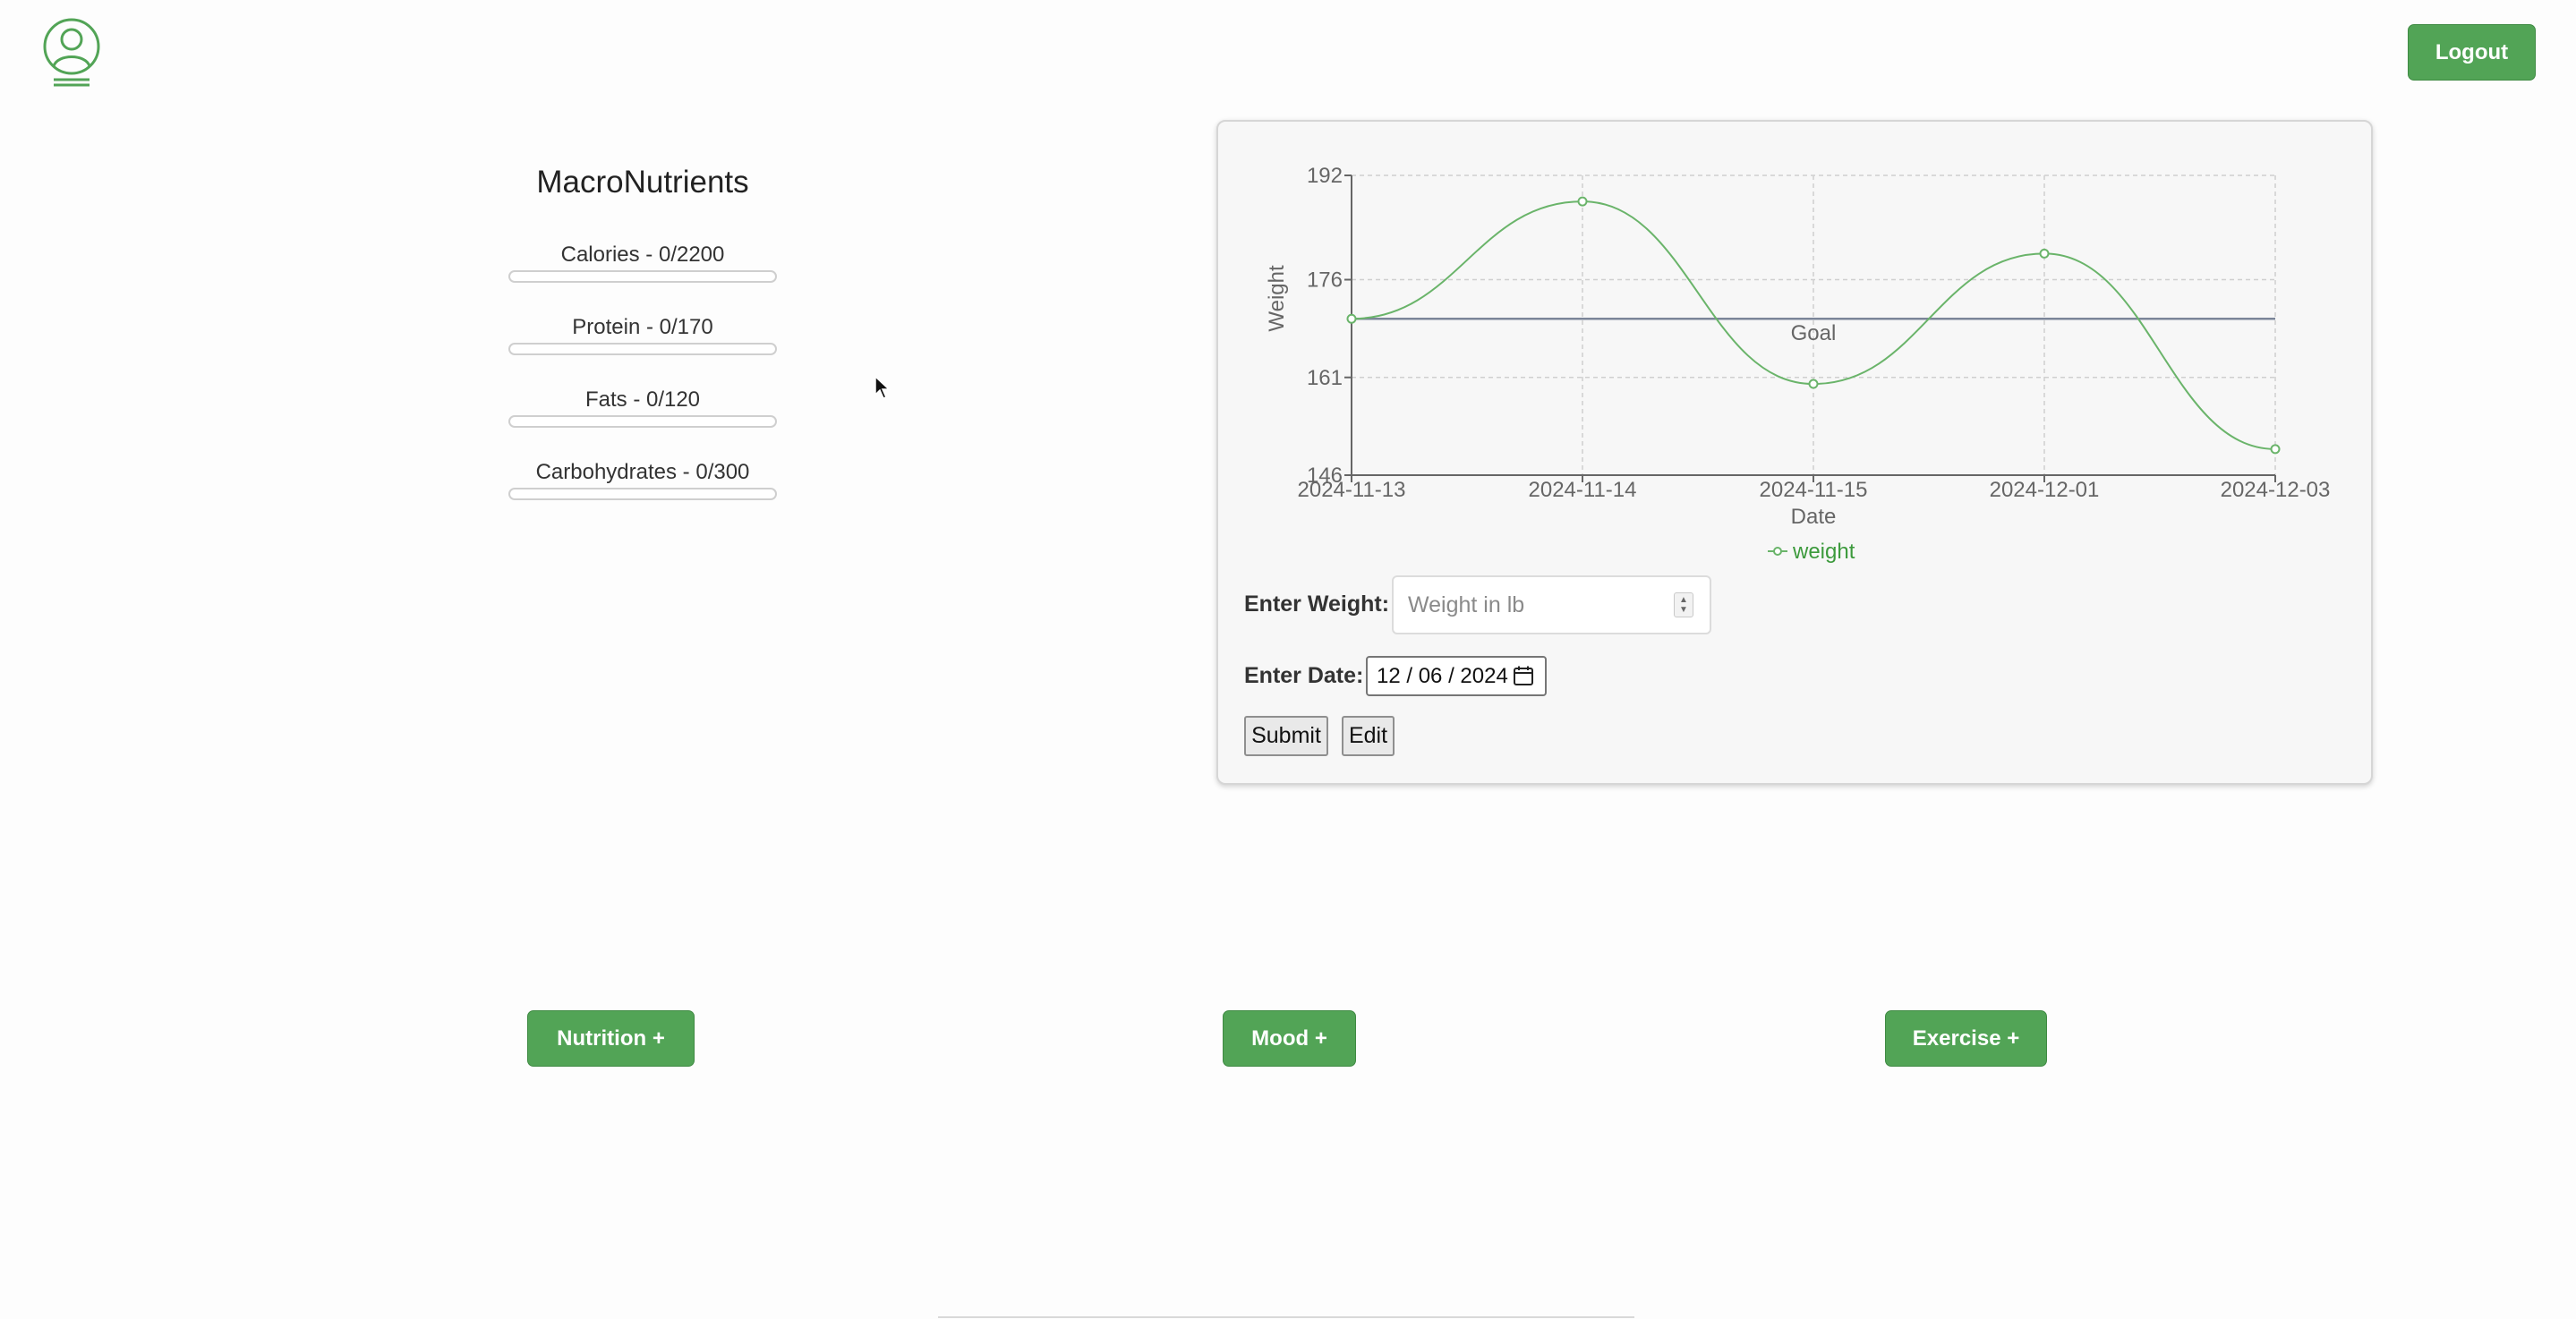 This screenshot has height=1319, width=2576. I want to click on legend-label: weight, so click(1823, 552).